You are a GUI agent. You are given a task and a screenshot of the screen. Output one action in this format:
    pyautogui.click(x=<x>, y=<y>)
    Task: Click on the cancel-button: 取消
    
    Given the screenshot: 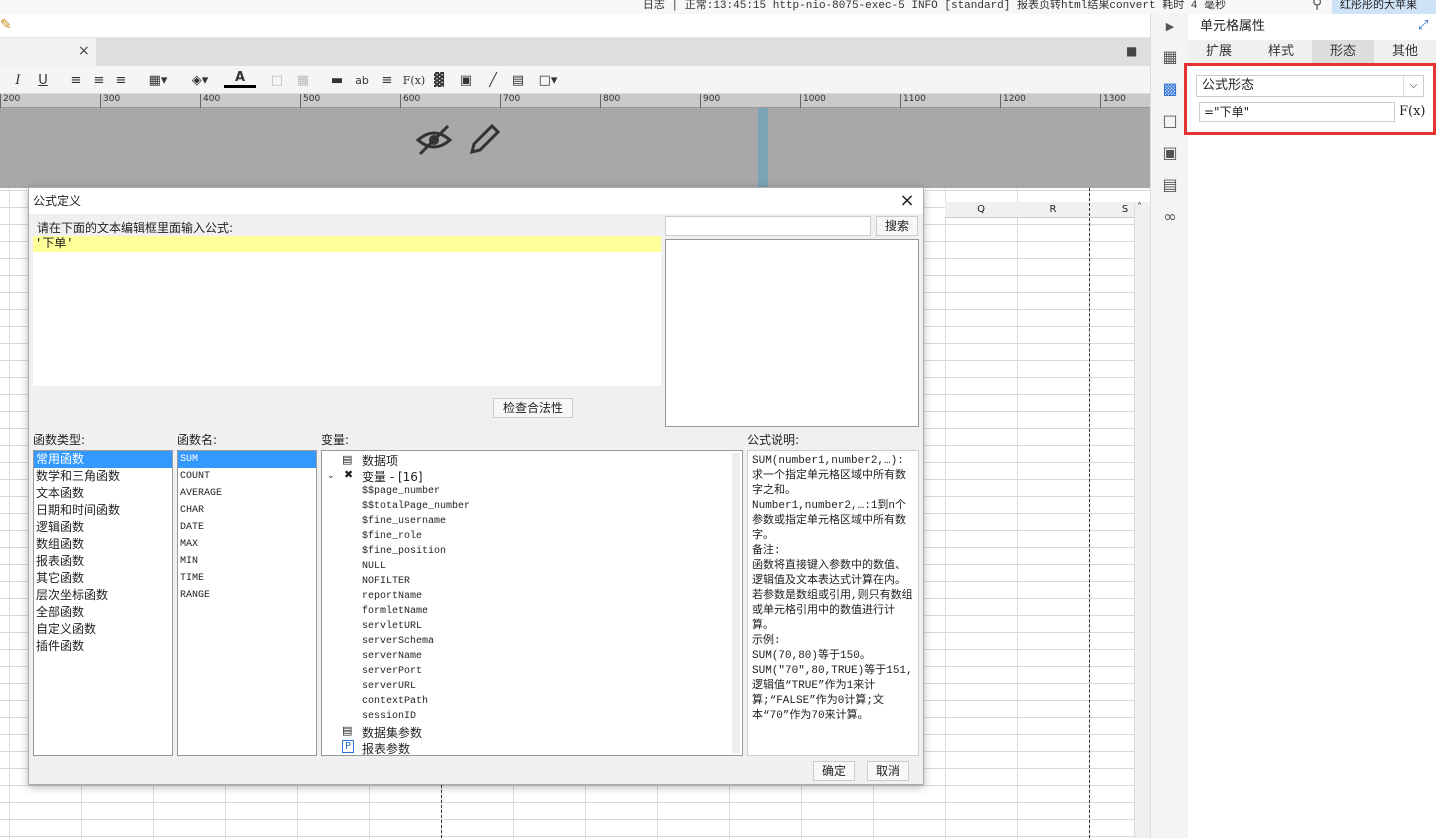 What is the action you would take?
    pyautogui.click(x=888, y=771)
    